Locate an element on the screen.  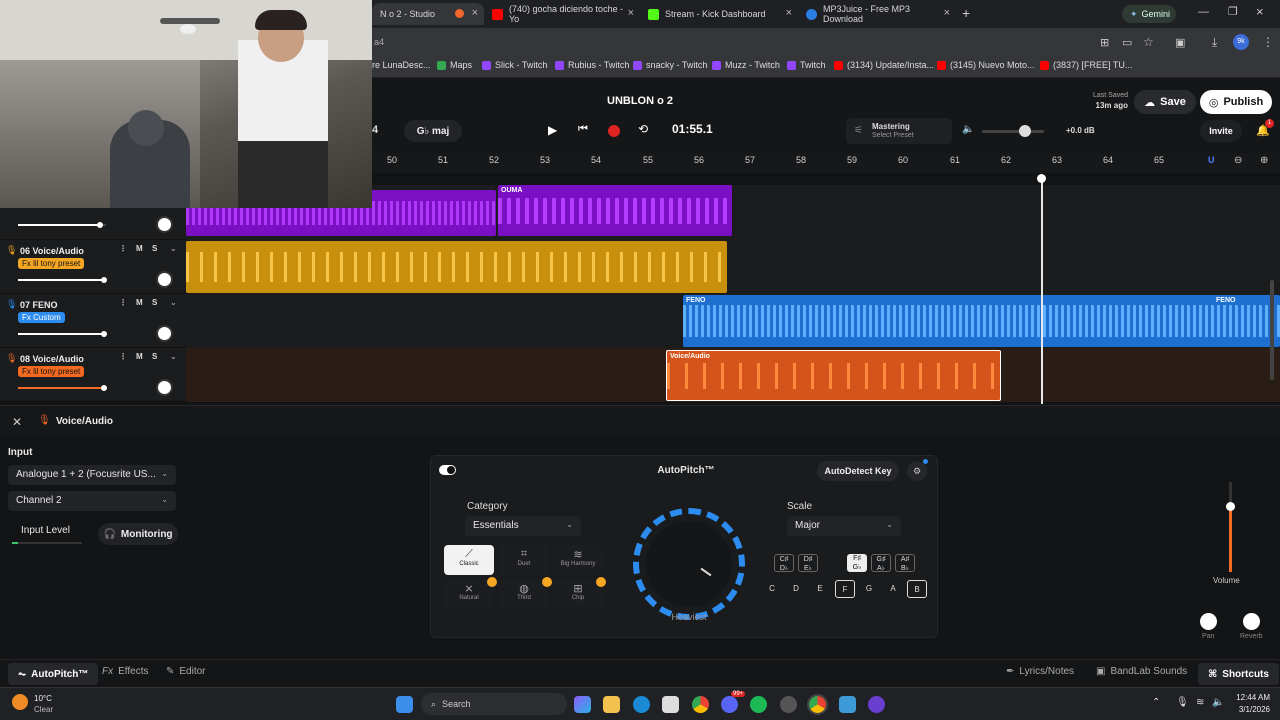
key-sharp-selected: F♯ G♭ is located at coordinates (857, 563).